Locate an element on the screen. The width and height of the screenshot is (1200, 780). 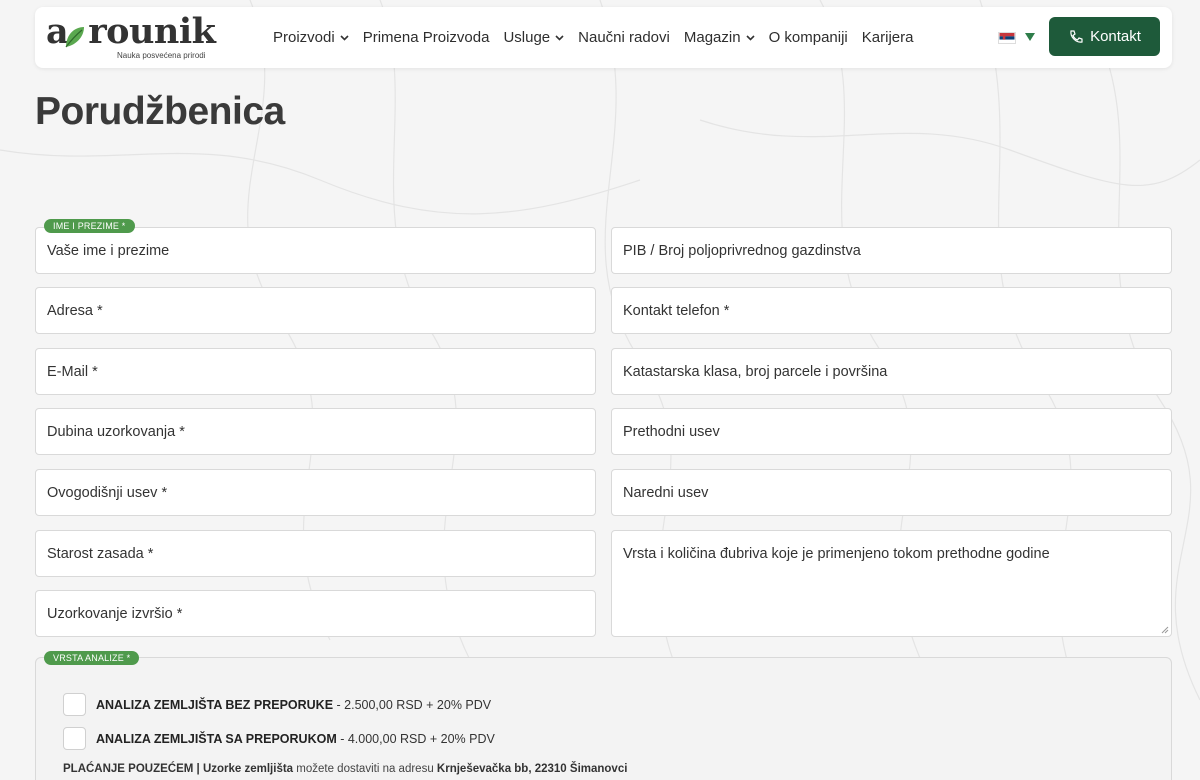
address-field: Adresa * is located at coordinates (315, 310).